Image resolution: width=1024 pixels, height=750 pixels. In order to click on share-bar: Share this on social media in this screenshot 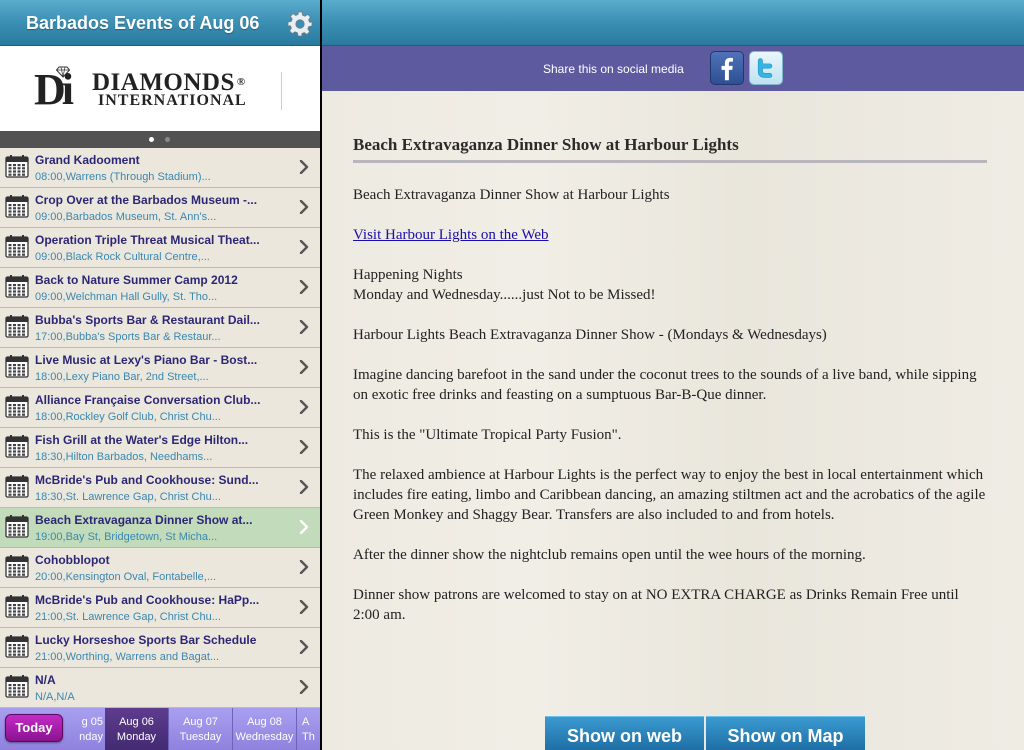, I will do `click(673, 68)`.